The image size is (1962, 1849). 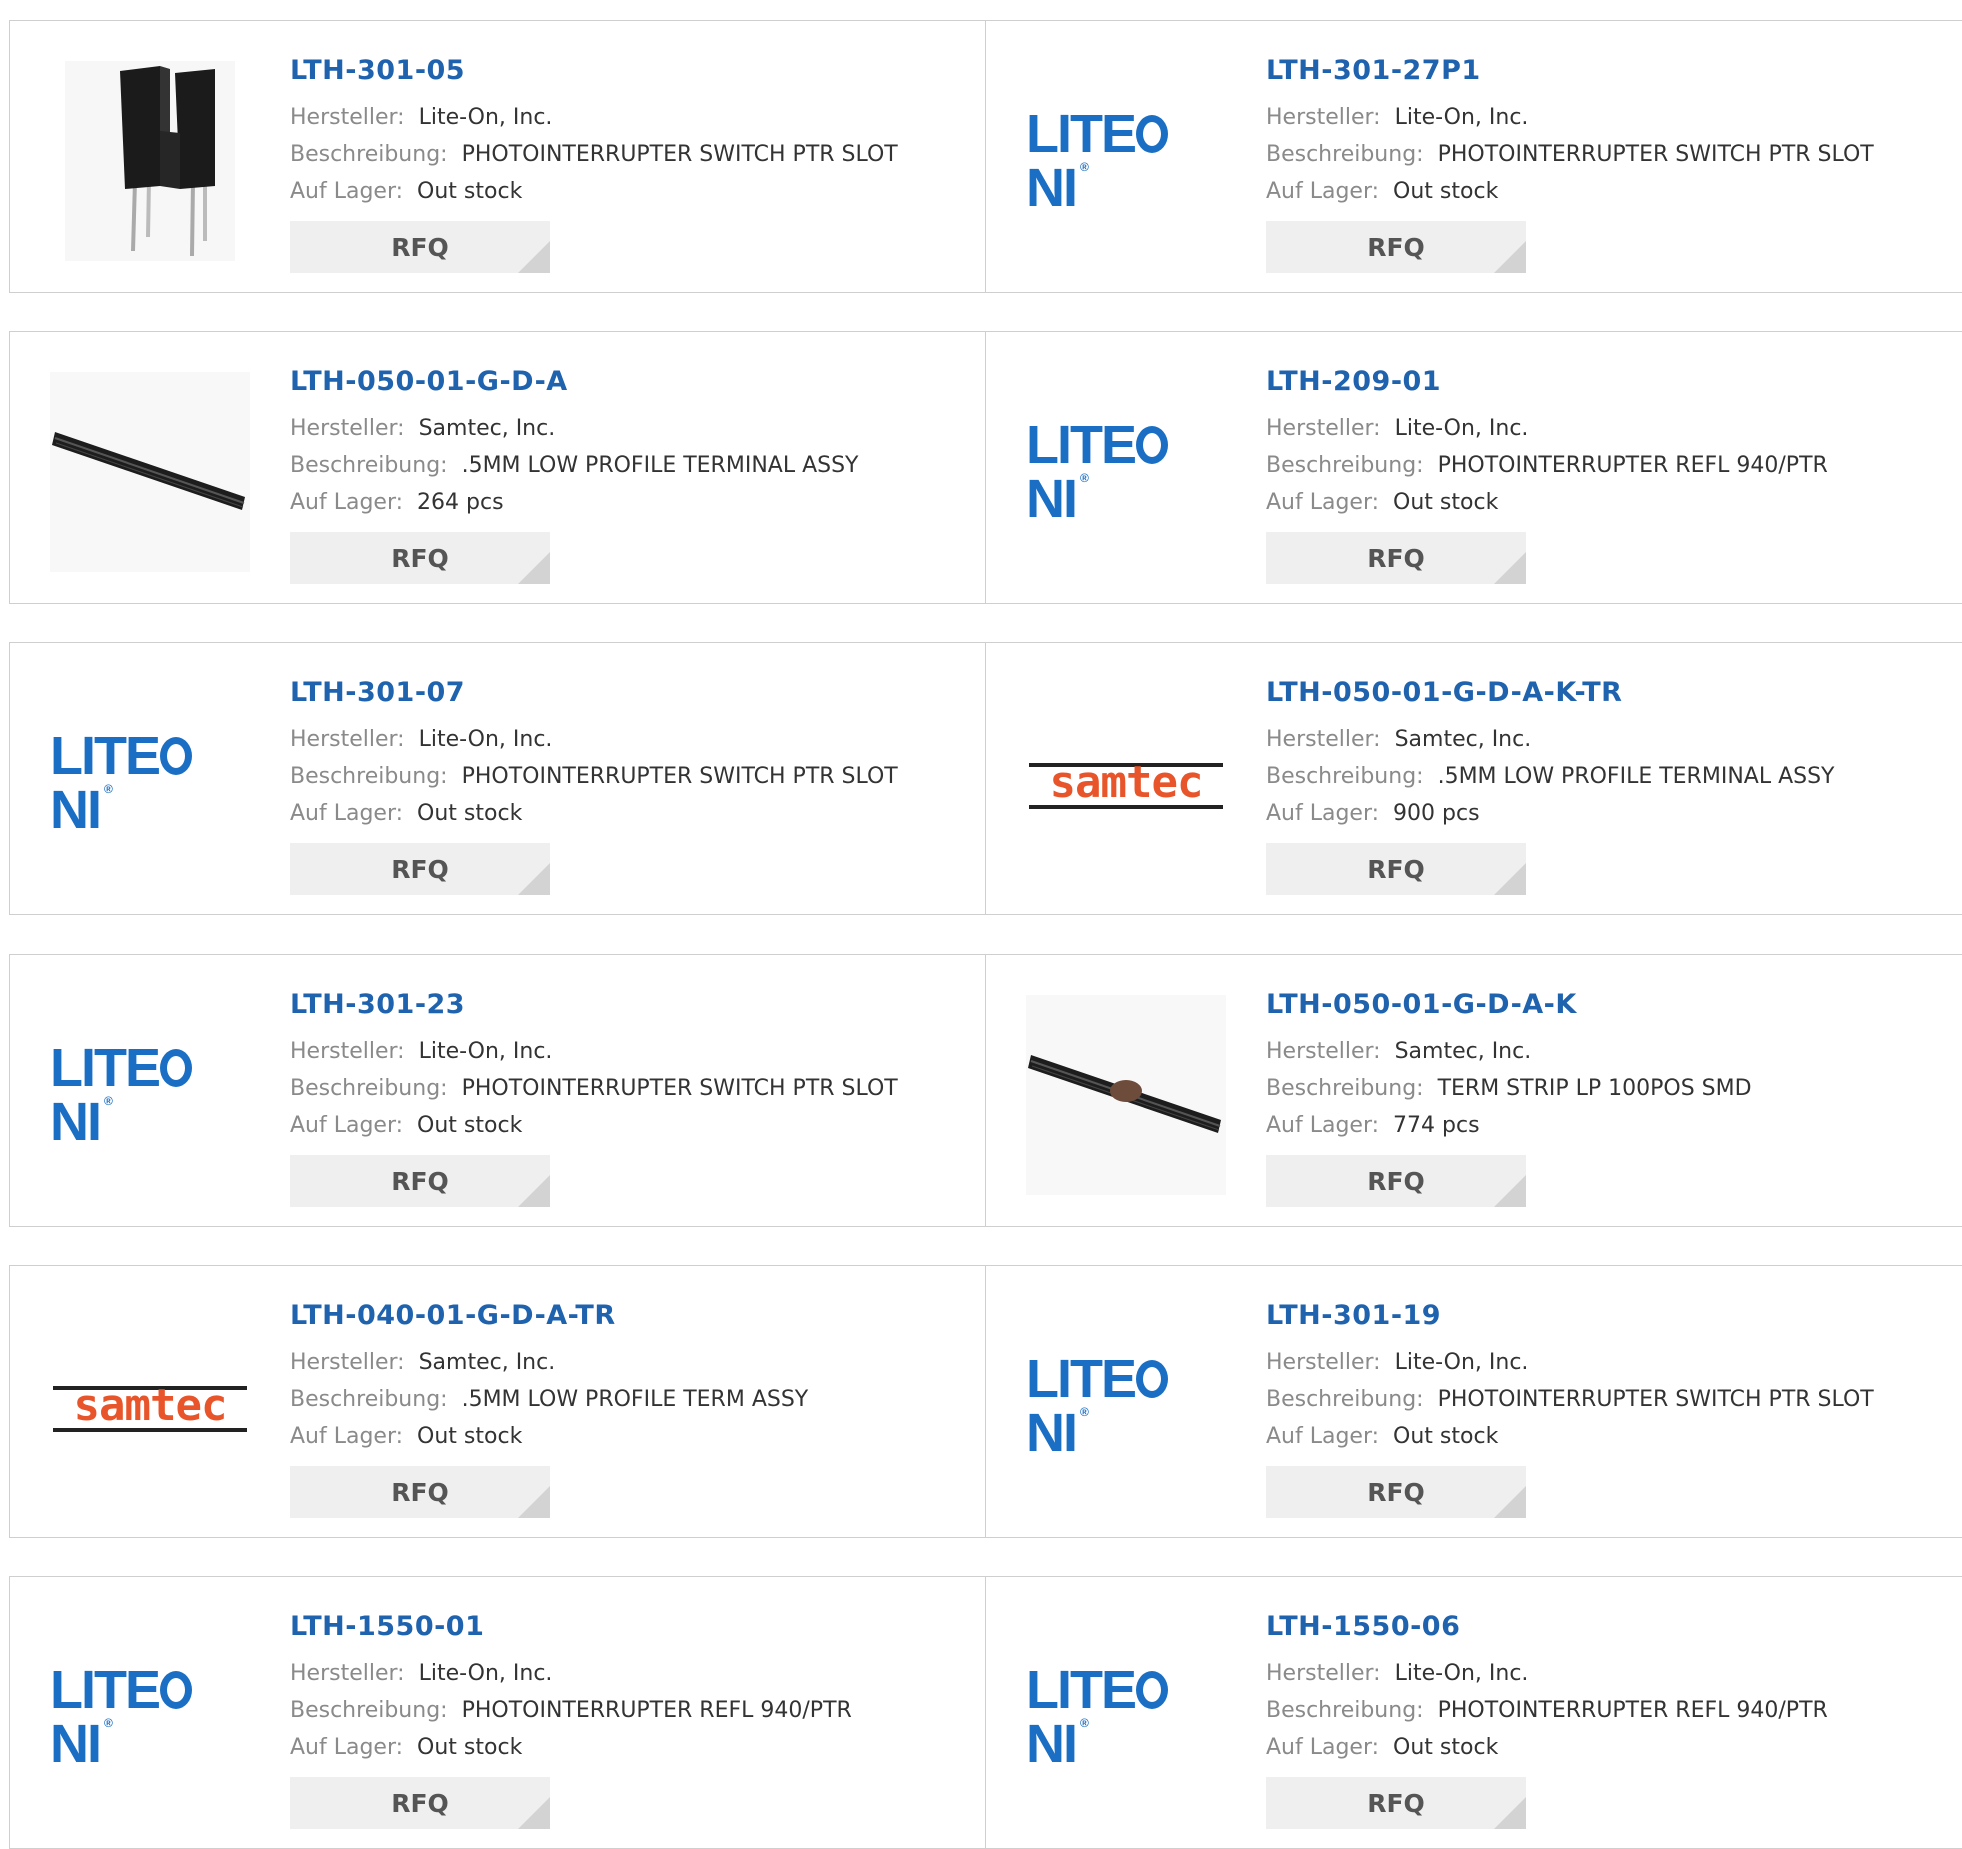 What do you see at coordinates (1547, 382) in the screenshot?
I see `part-number-link: LTH-209-01` at bounding box center [1547, 382].